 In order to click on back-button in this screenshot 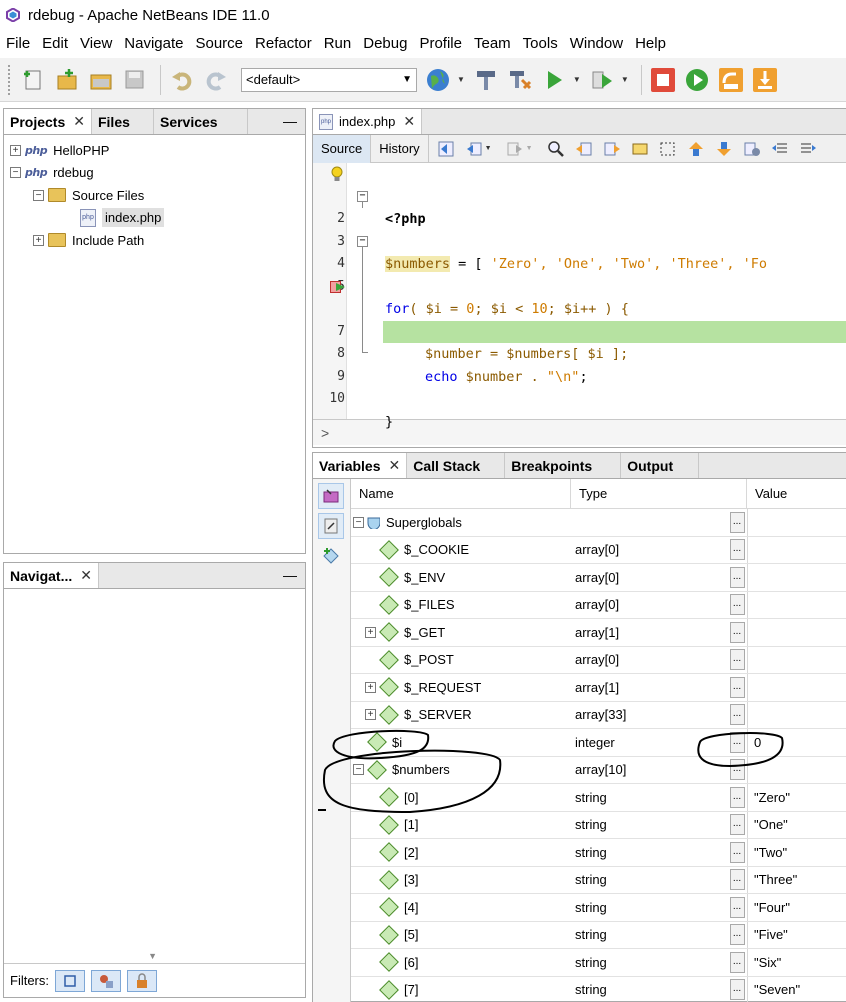, I will do `click(474, 149)`.